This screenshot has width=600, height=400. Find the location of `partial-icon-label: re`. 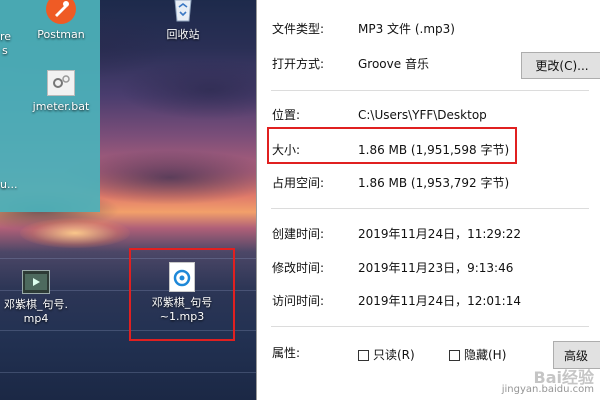

partial-icon-label: re is located at coordinates (6, 36).